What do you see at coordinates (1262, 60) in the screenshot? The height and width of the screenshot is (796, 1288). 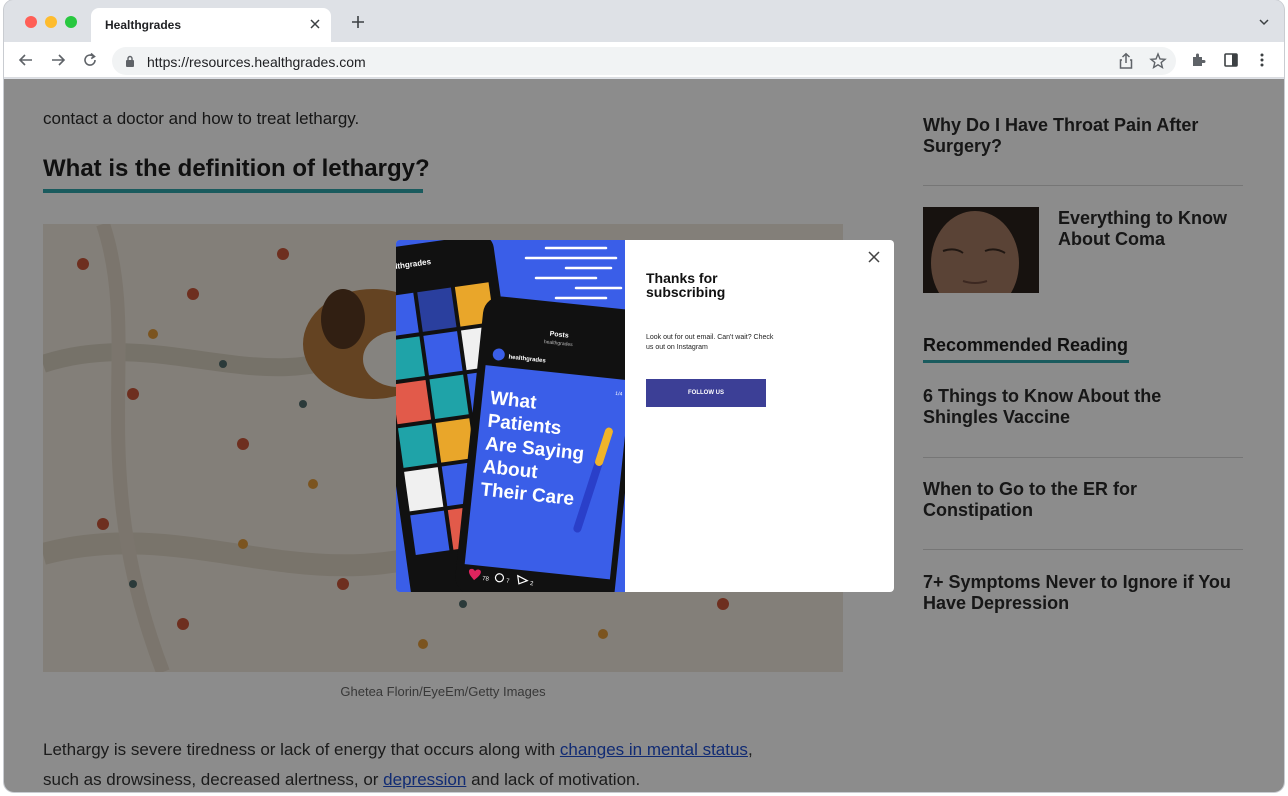 I see `more-menu-icon` at bounding box center [1262, 60].